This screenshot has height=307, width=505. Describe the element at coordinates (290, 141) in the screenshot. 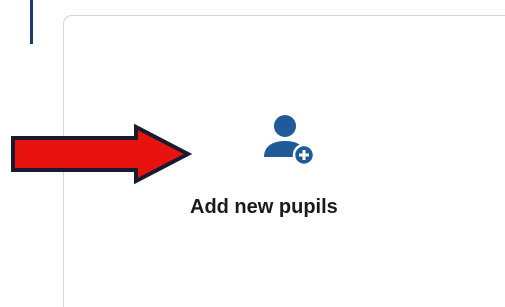

I see `add-user-icon` at that location.